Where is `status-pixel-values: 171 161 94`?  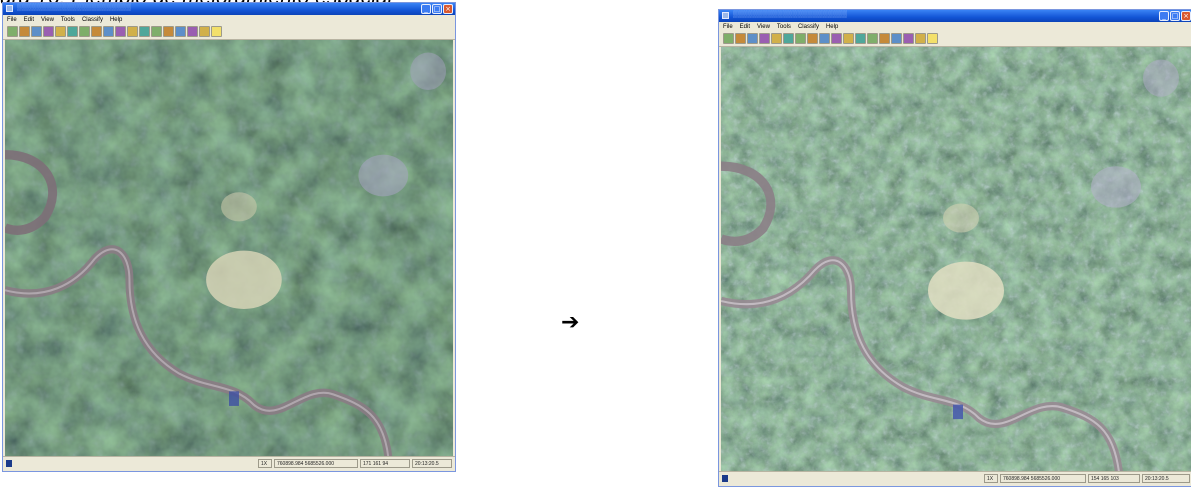 status-pixel-values: 171 161 94 is located at coordinates (385, 463).